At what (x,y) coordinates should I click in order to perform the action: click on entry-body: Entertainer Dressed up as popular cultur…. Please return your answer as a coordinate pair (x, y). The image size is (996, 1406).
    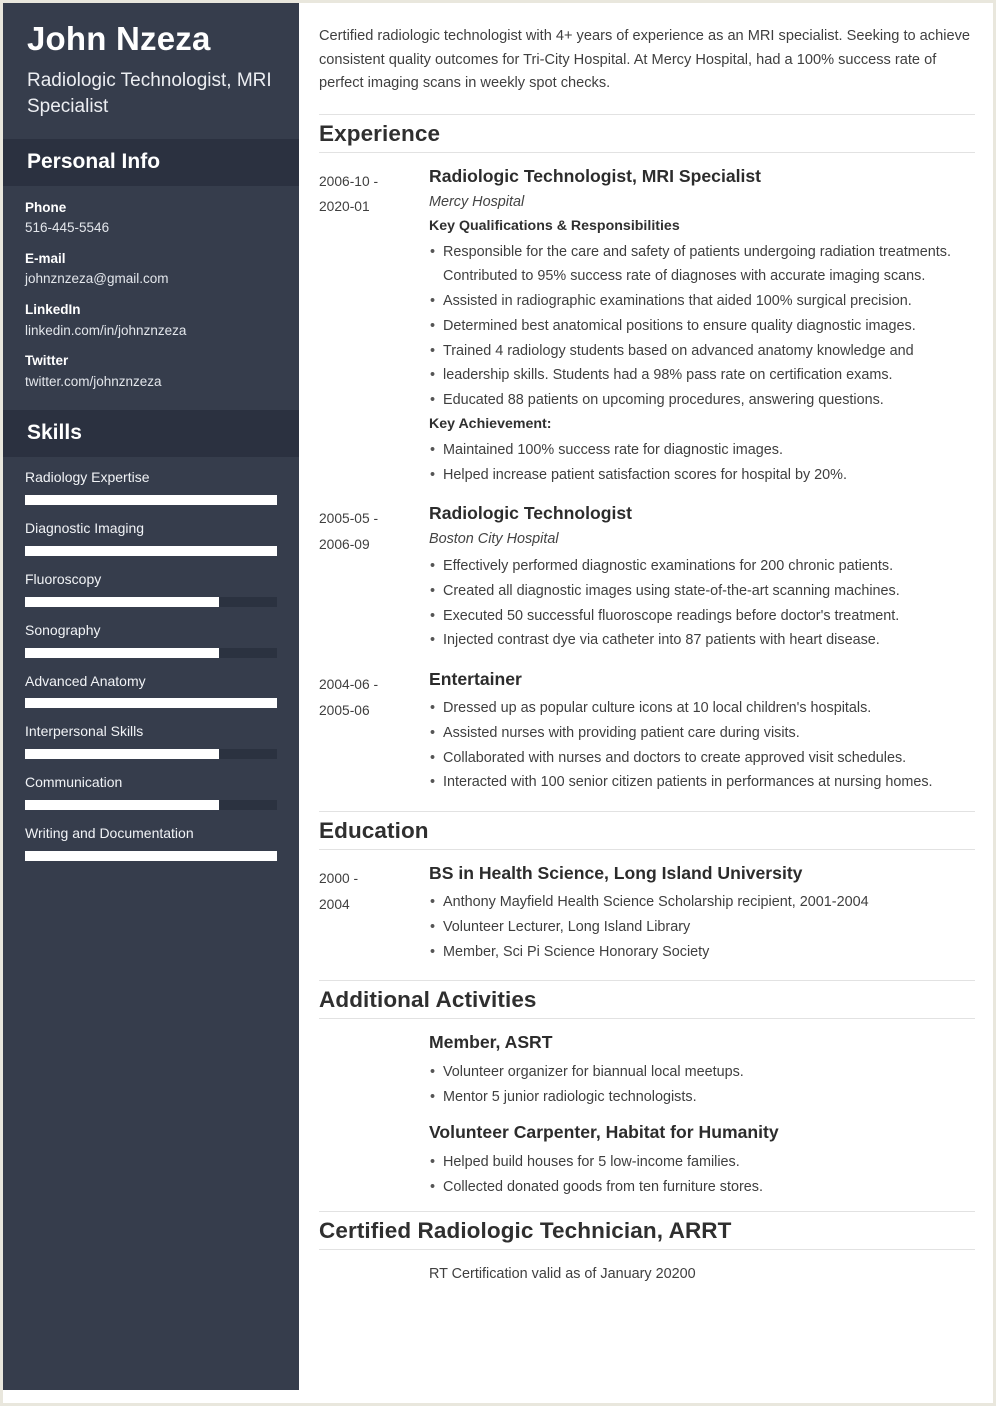
    Looking at the image, I should click on (702, 733).